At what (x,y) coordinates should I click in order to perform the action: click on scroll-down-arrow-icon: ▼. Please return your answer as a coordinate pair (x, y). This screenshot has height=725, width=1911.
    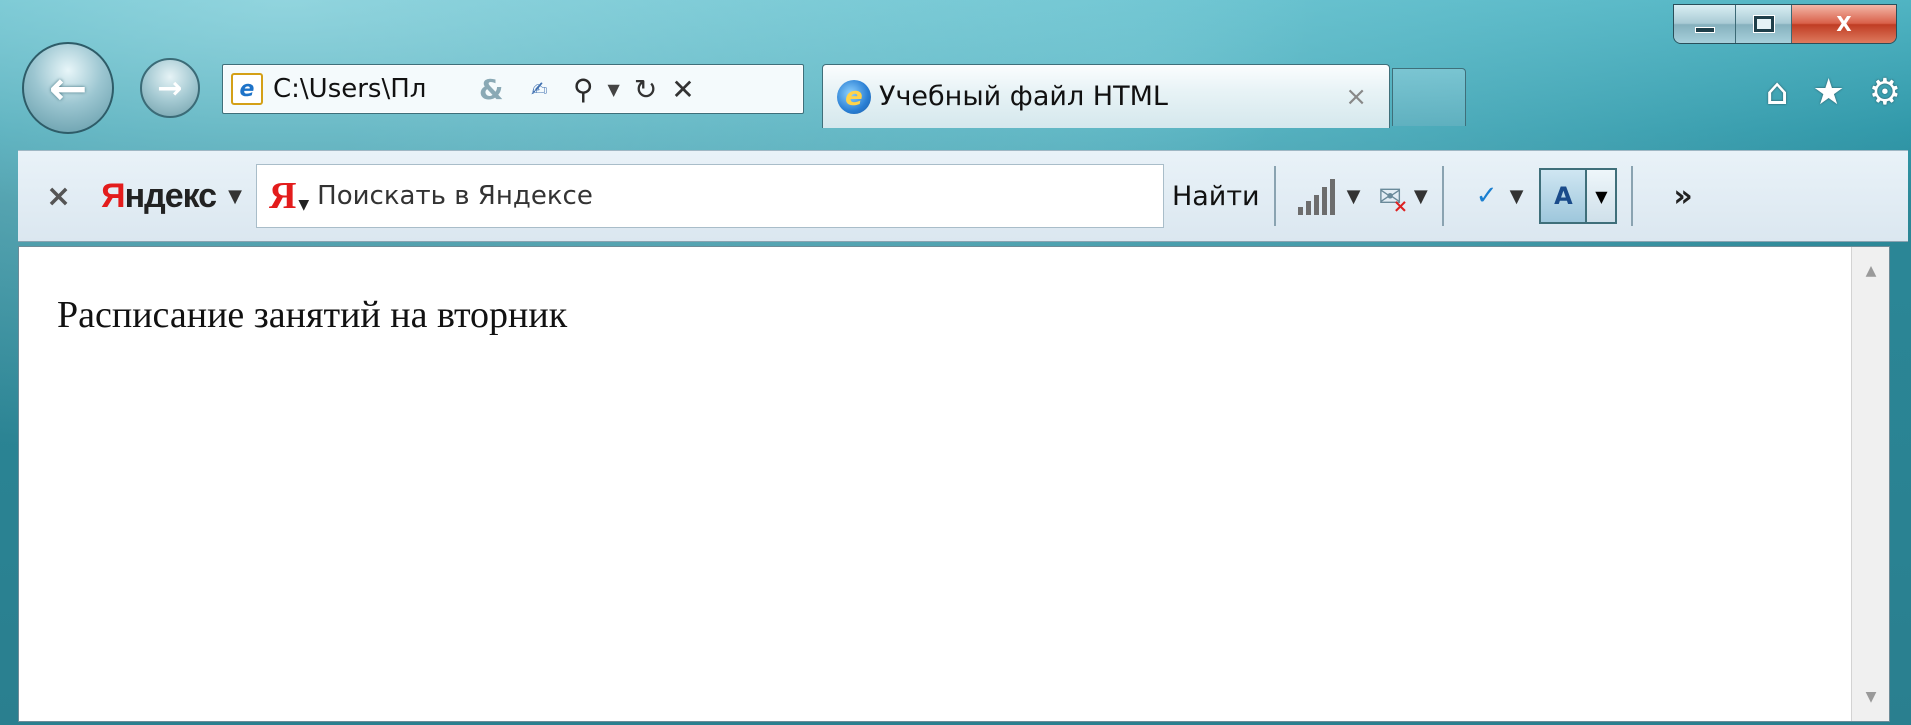
    Looking at the image, I should click on (1871, 697).